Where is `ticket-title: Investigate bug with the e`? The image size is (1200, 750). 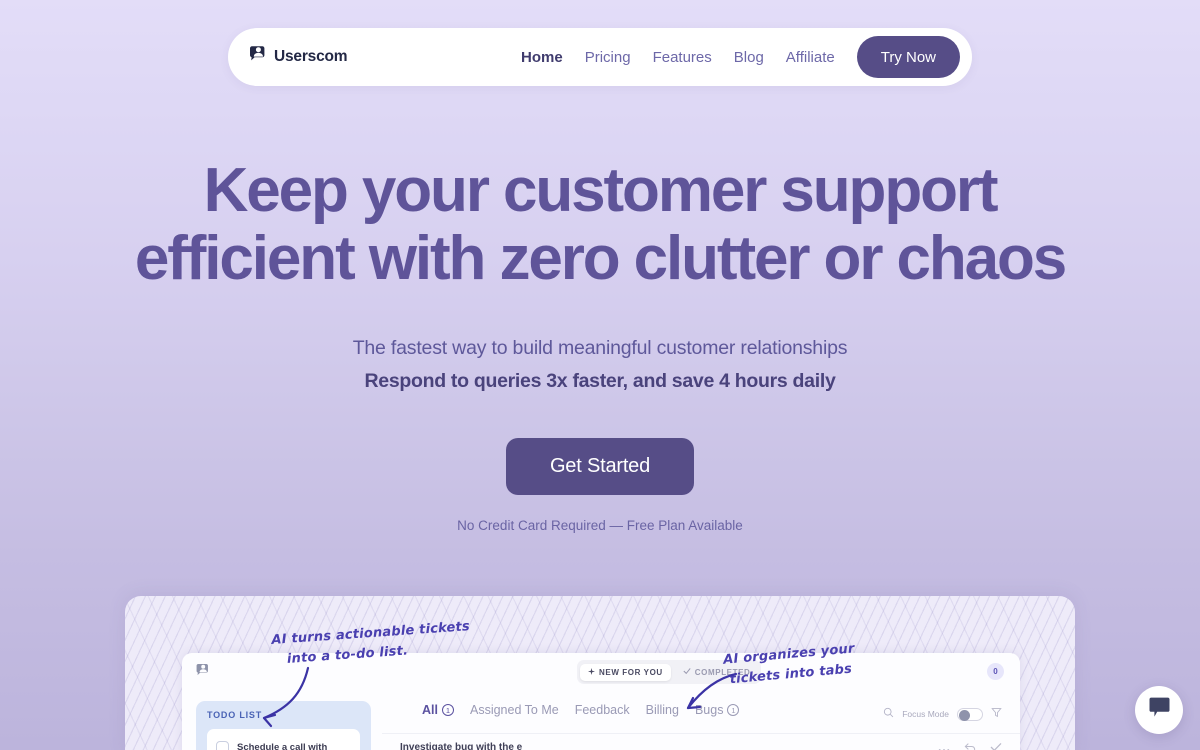 ticket-title: Investigate bug with the e is located at coordinates (461, 746).